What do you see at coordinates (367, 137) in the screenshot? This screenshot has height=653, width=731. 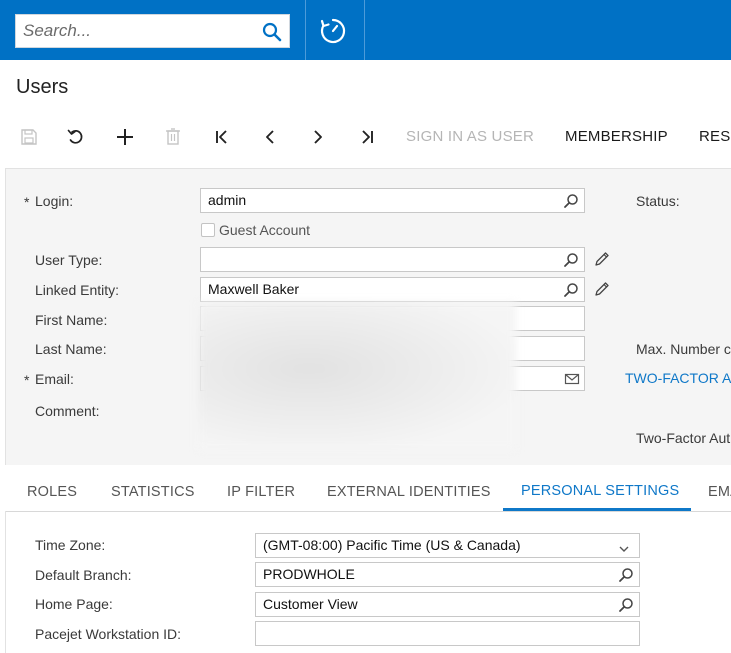 I see `last-record-icon` at bounding box center [367, 137].